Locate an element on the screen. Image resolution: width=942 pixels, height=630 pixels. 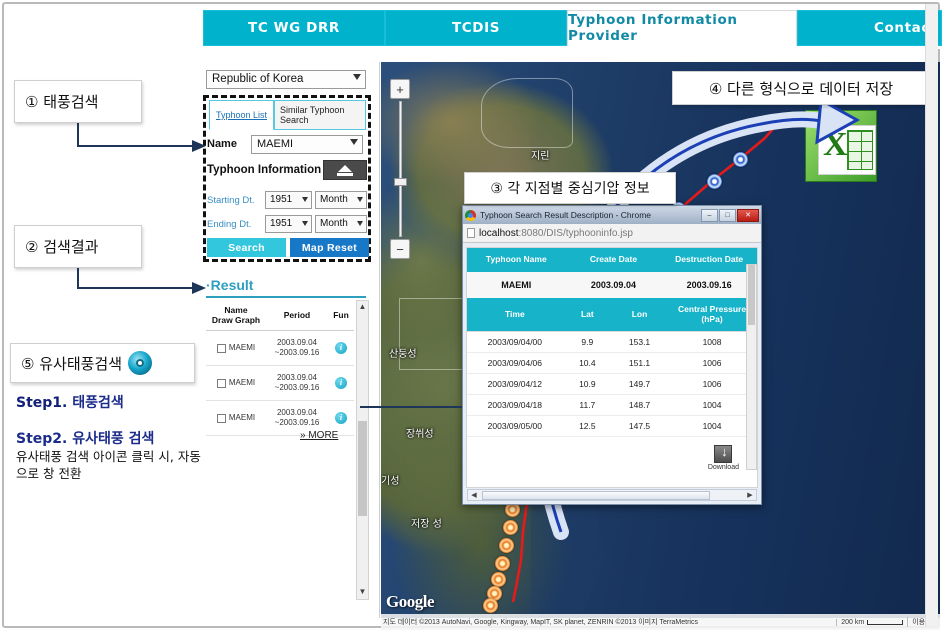
tab-similar-typhoon-search: Similar Typhoon Search is located at coordinates (320, 115).